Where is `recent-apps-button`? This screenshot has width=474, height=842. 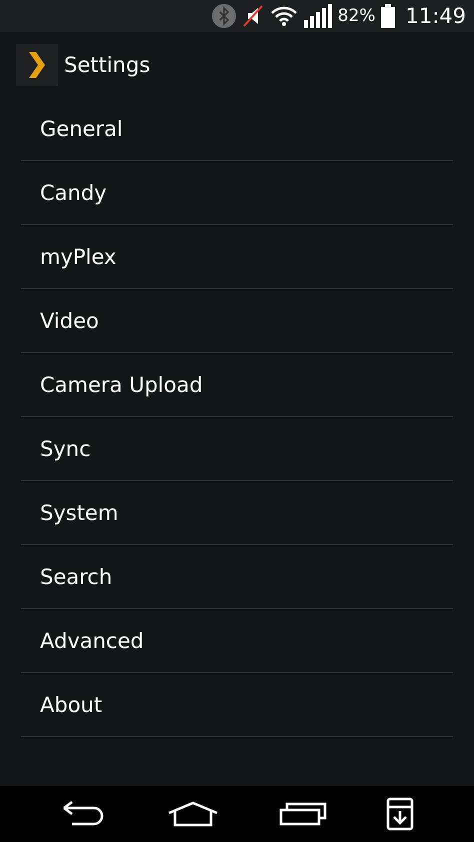
recent-apps-button is located at coordinates (302, 814).